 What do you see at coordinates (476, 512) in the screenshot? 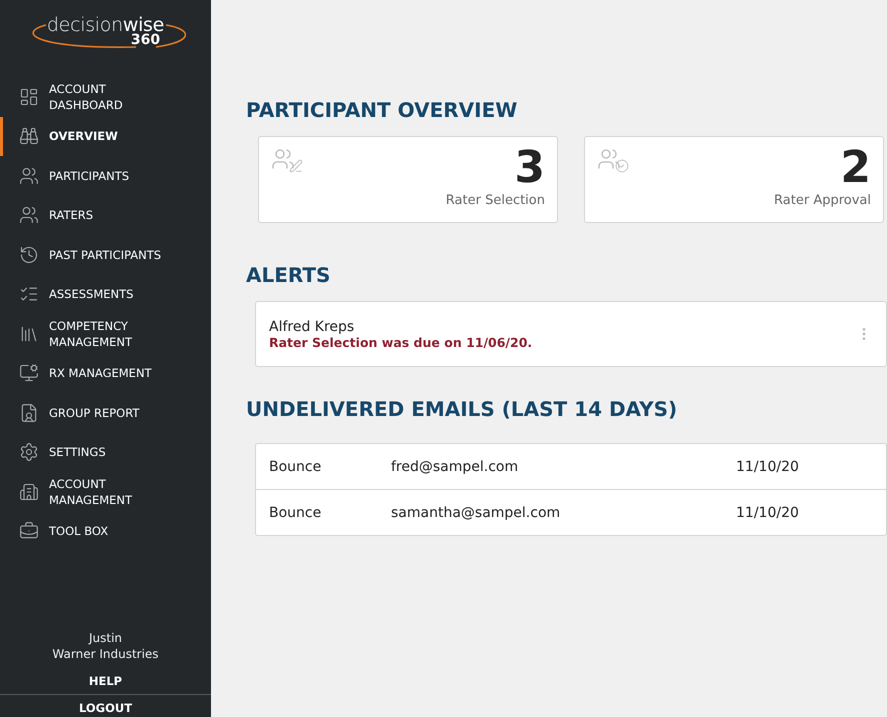
I see `table-cell-text: samantha@sampel.com` at bounding box center [476, 512].